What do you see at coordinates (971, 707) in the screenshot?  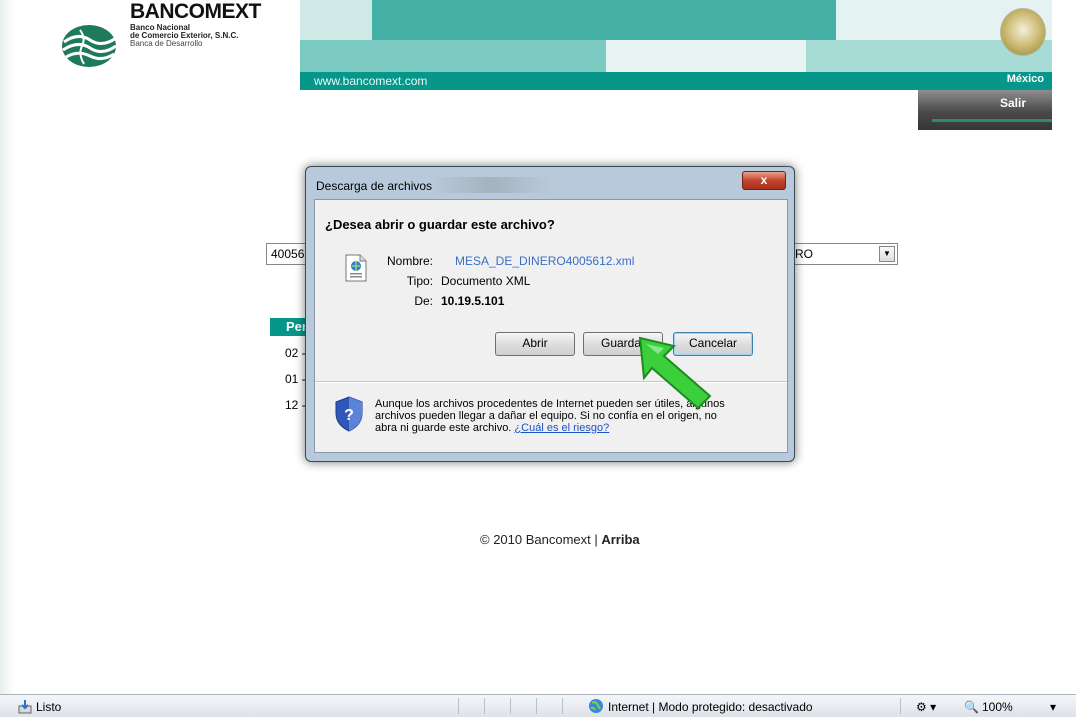 I see `zoom-magnifier-icon: 🔍` at bounding box center [971, 707].